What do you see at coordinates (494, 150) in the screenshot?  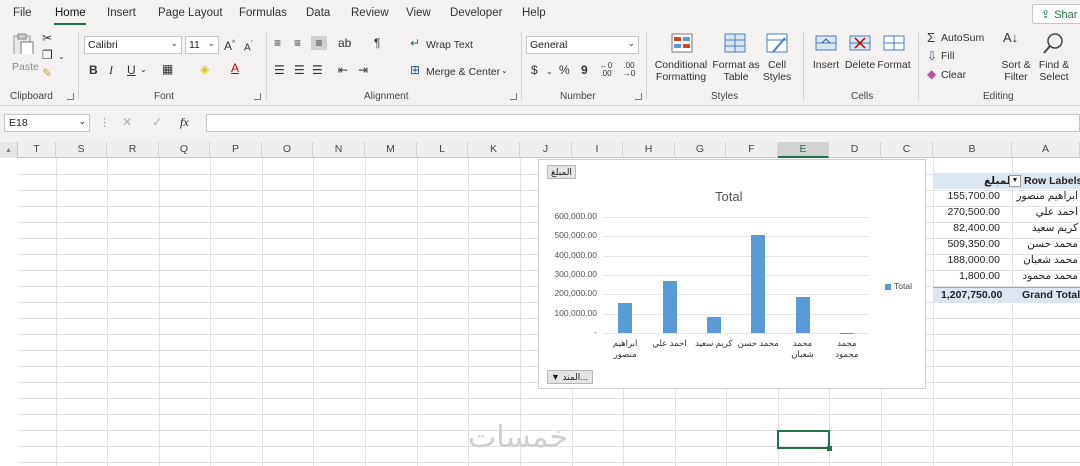 I see `column-header-K: K` at bounding box center [494, 150].